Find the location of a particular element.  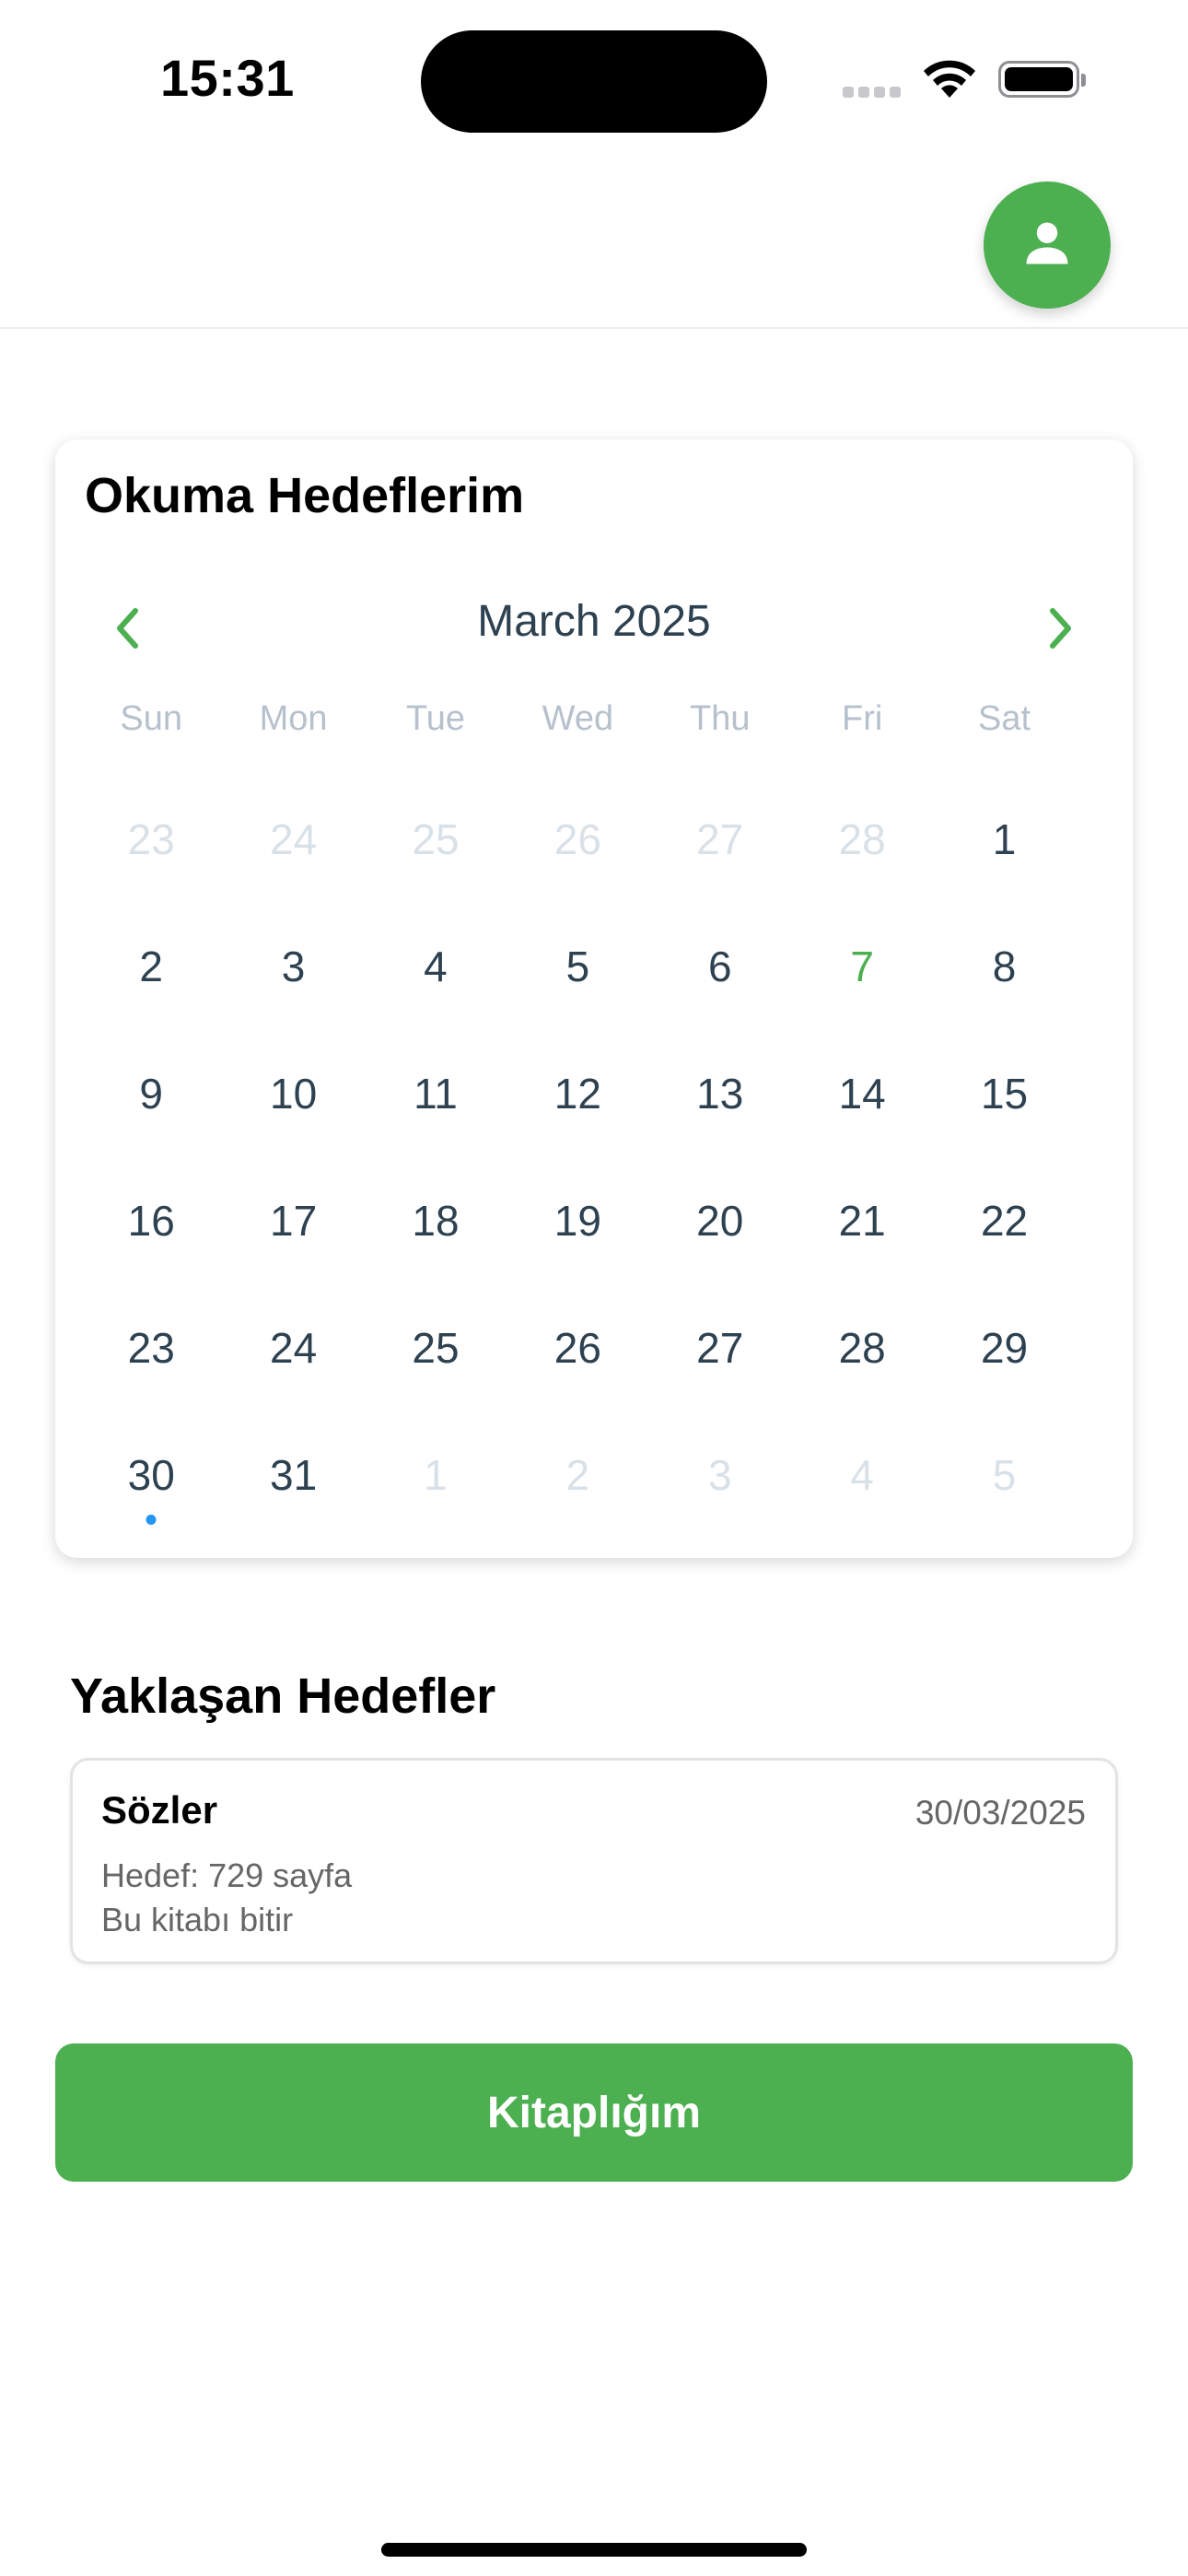

calendar-day-number: 3 is located at coordinates (294, 967).